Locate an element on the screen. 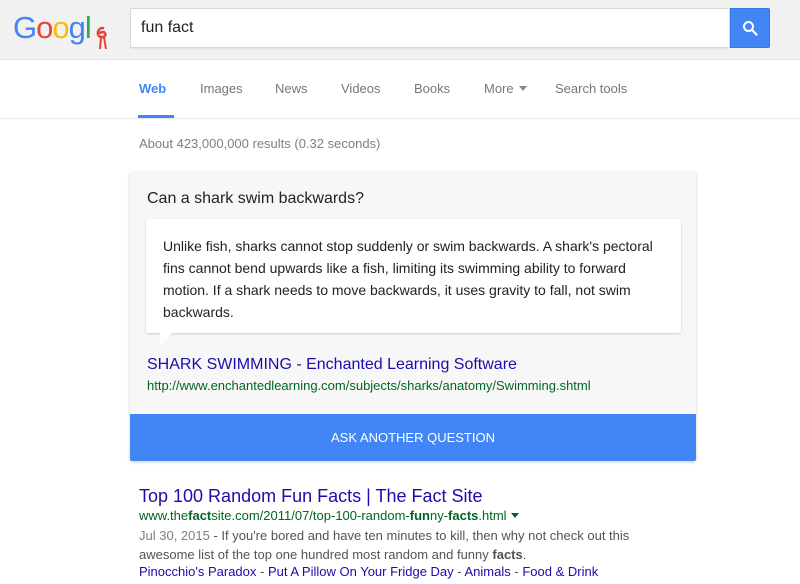  sitelink-animals: Animals is located at coordinates (488, 571).